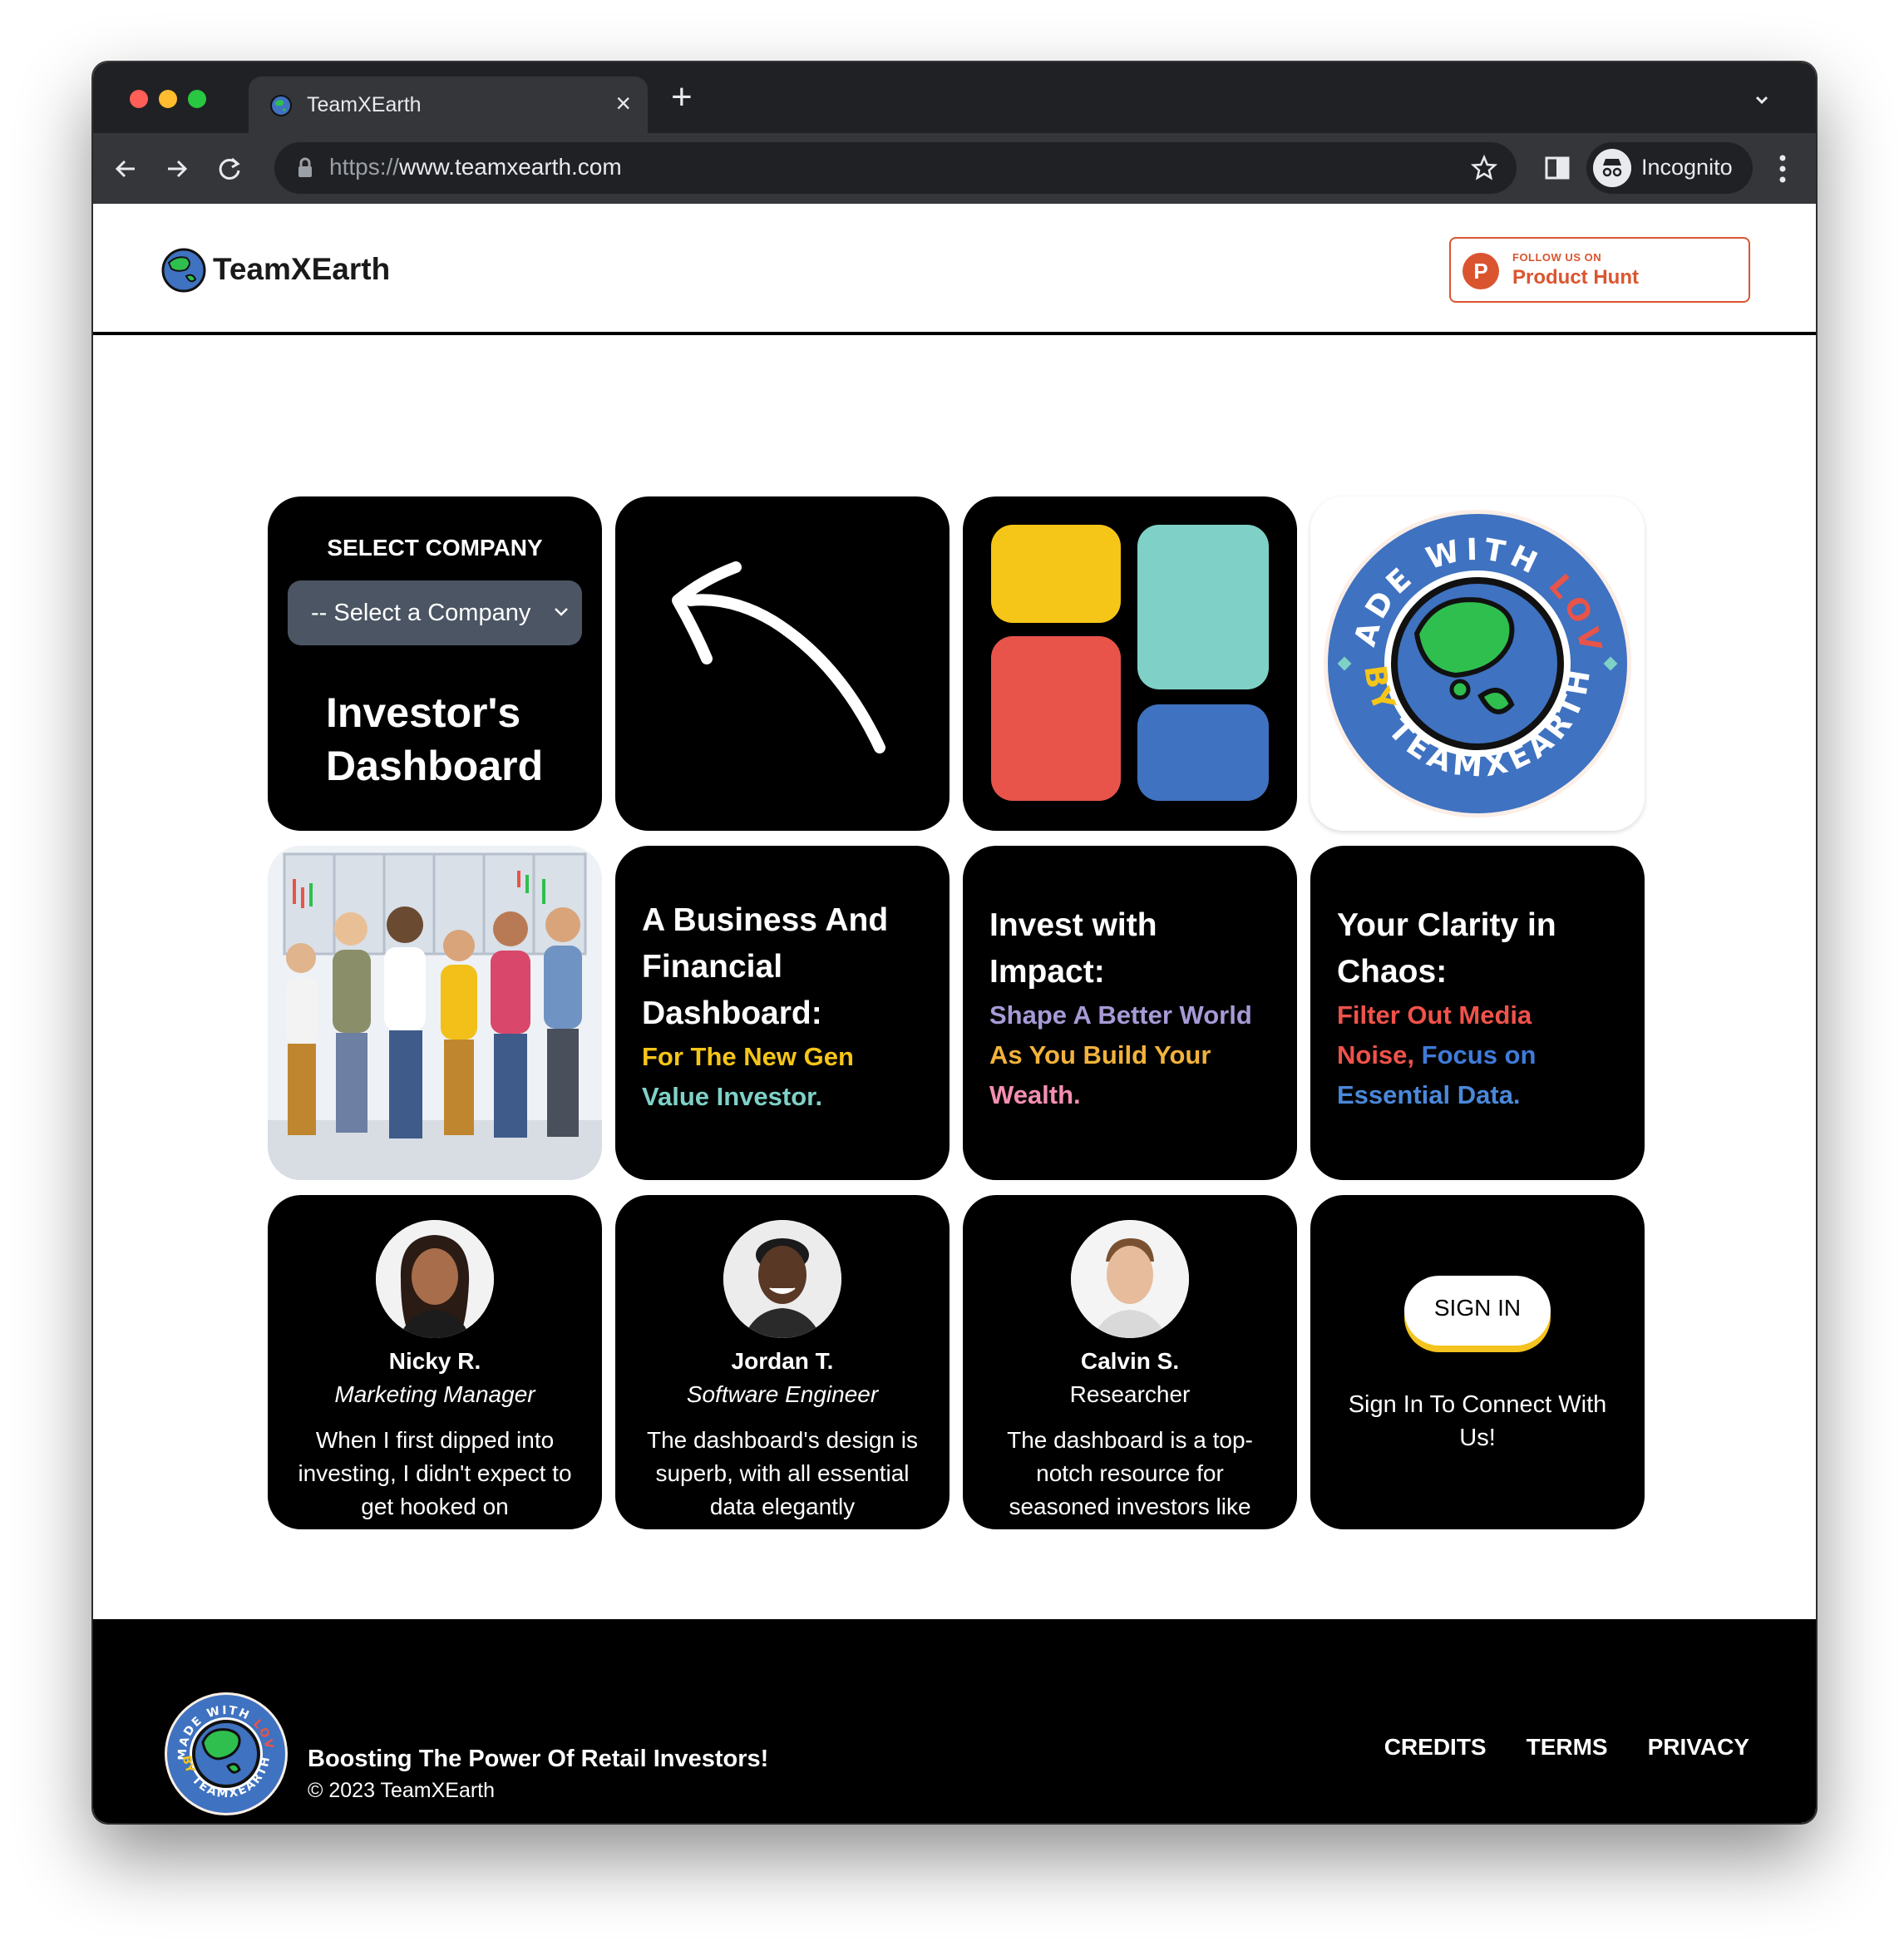 This screenshot has height=1941, width=1904. Describe the element at coordinates (125, 168) in the screenshot. I see `back-arrow-icon` at that location.